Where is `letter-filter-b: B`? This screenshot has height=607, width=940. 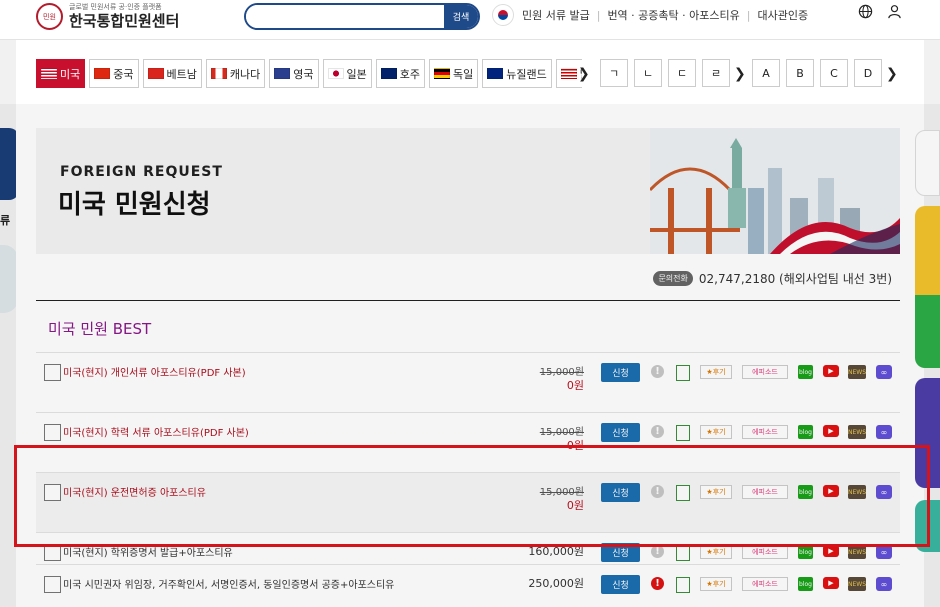
letter-filter-b: B is located at coordinates (800, 73).